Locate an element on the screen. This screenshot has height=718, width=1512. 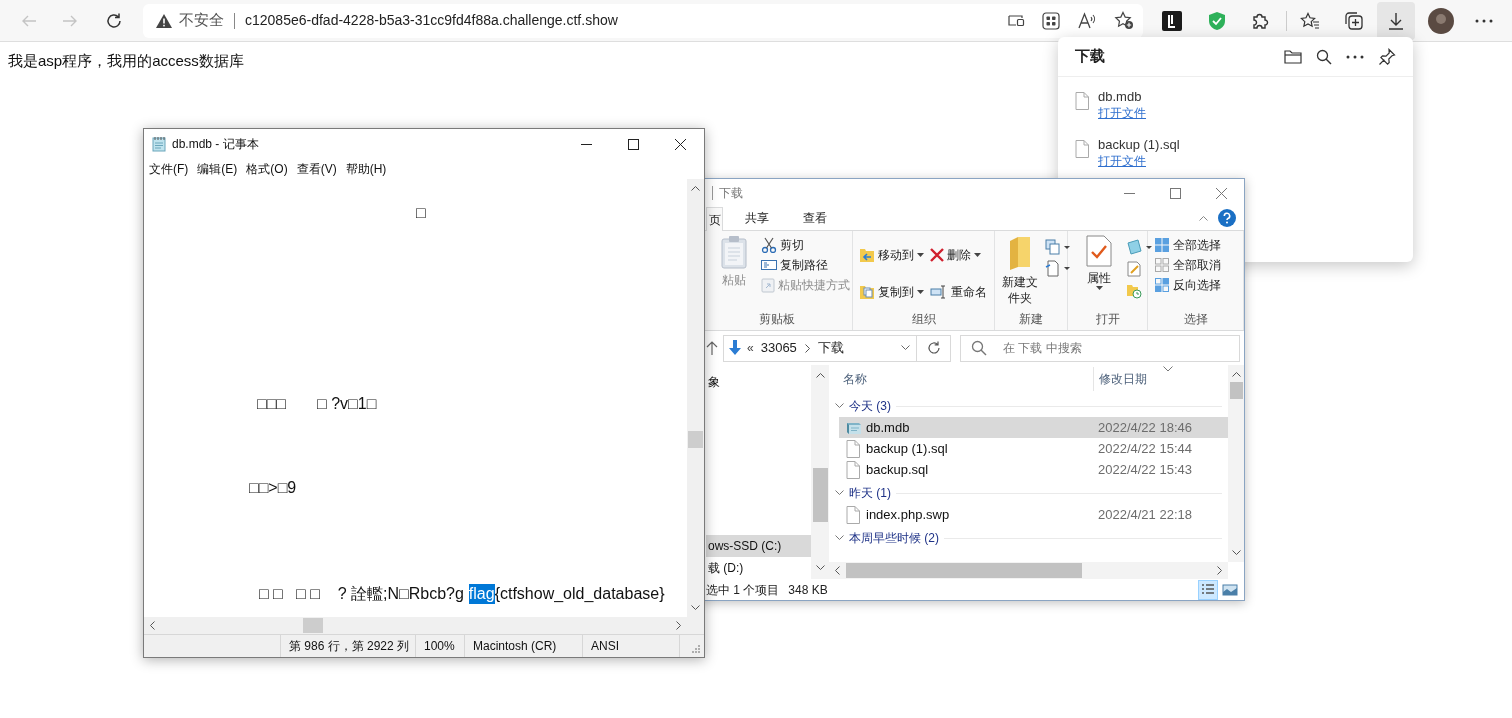
collections-icon is located at coordinates (1354, 20).